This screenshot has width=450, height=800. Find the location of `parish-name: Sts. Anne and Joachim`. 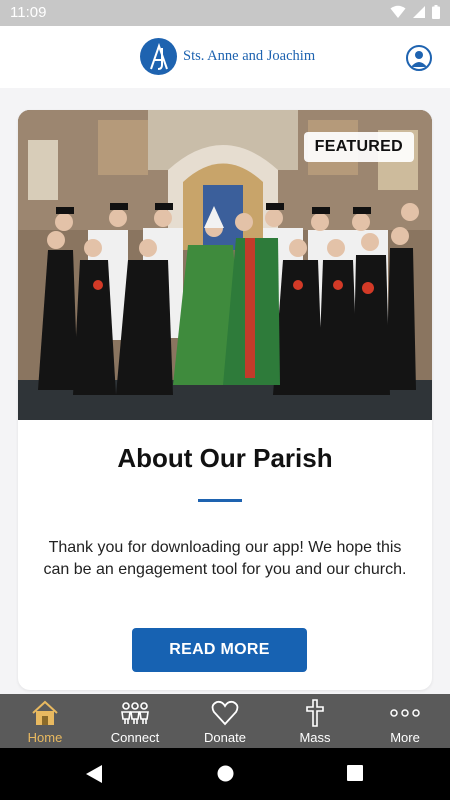

parish-name: Sts. Anne and Joachim is located at coordinates (249, 56).